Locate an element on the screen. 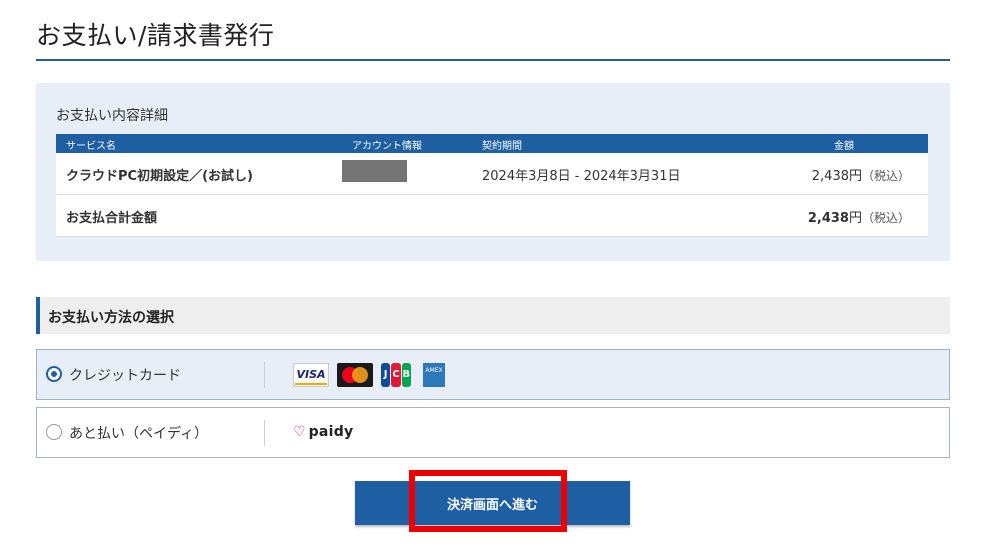 This screenshot has width=1000, height=553. payment-option-credit-card: クレジットカード VISA JCB AMEX is located at coordinates (493, 374).